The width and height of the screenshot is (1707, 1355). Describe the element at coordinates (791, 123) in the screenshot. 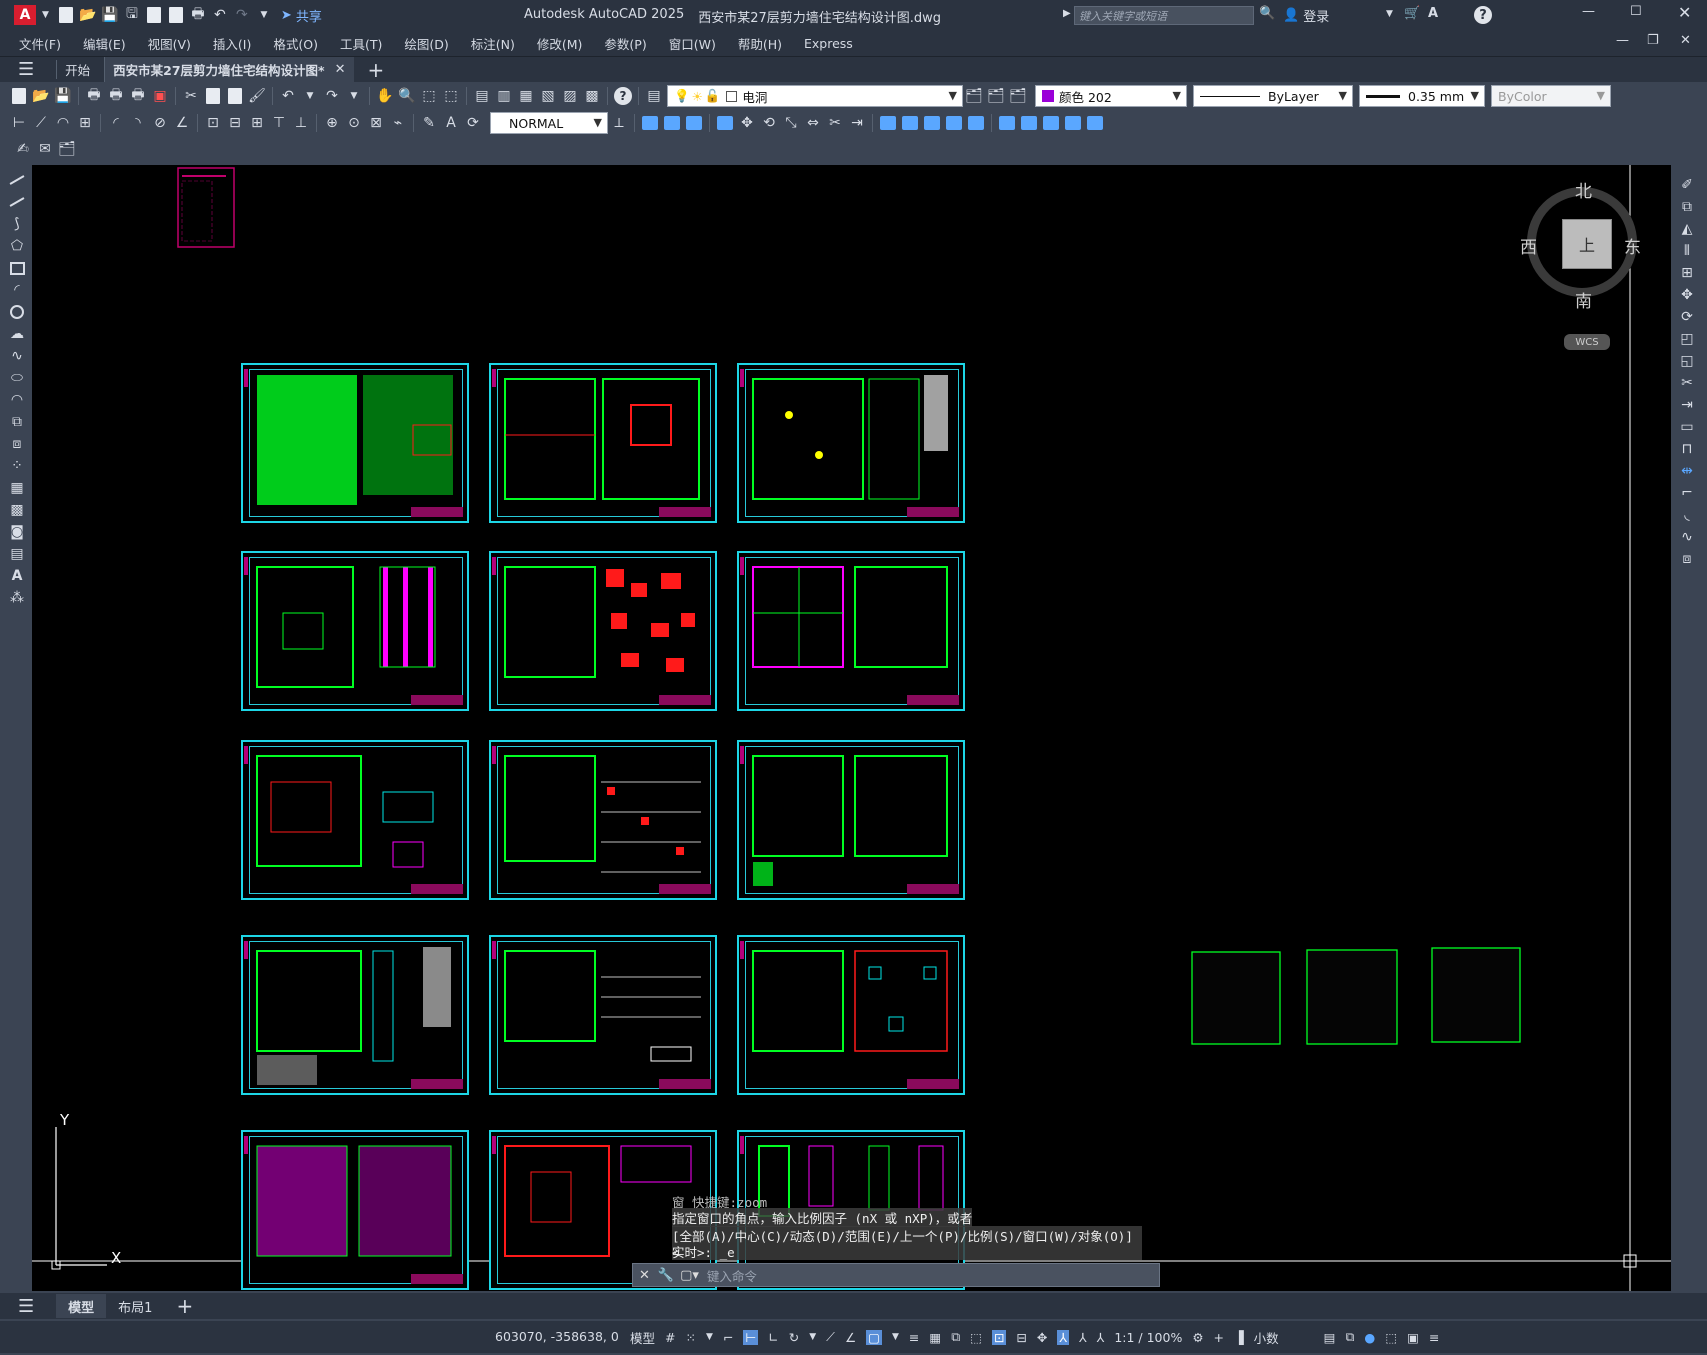

I see `scale-icon: ⤡` at that location.